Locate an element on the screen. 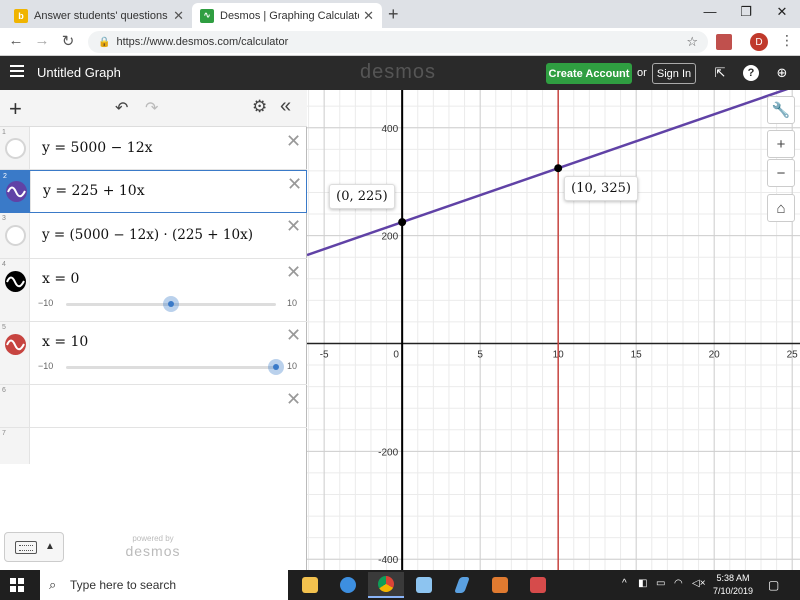 This screenshot has width=800, height=600. x-tick-label: 25 is located at coordinates (793, 354).